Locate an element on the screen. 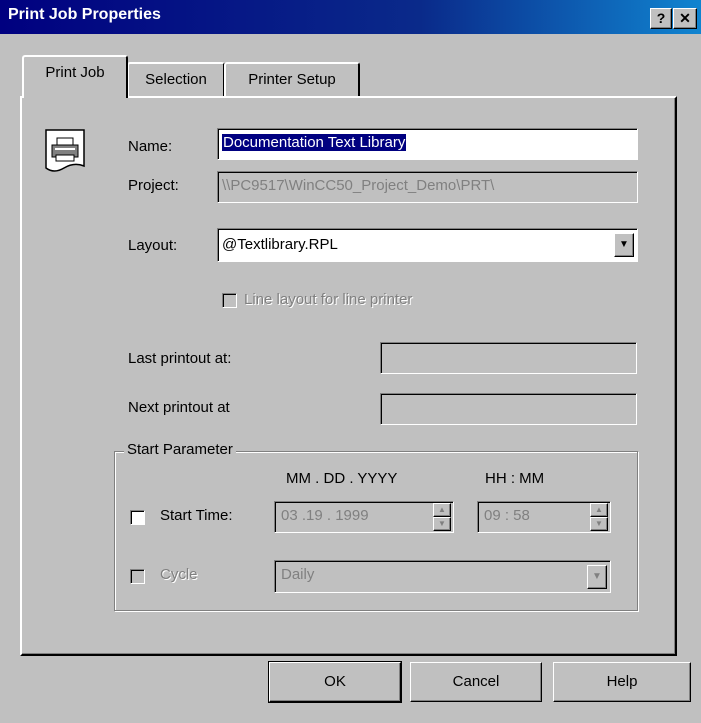  date-spin-down-icon: ▼ is located at coordinates (442, 524).